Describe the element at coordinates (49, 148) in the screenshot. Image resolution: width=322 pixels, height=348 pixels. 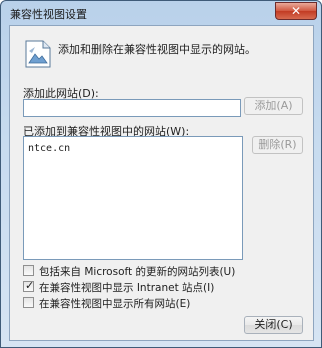
I see `list-item: ntce.cn` at that location.